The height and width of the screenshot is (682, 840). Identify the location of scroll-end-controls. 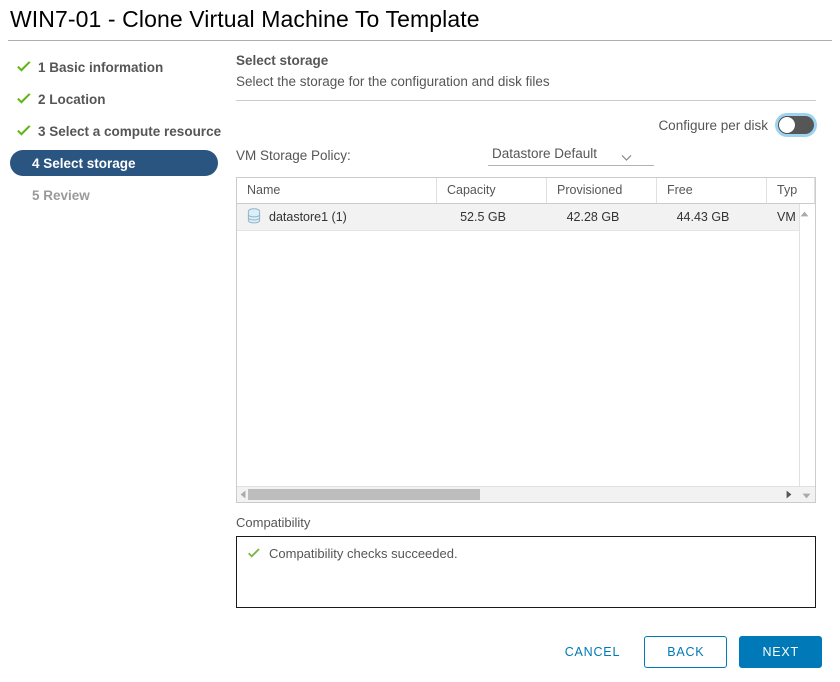
(795, 495).